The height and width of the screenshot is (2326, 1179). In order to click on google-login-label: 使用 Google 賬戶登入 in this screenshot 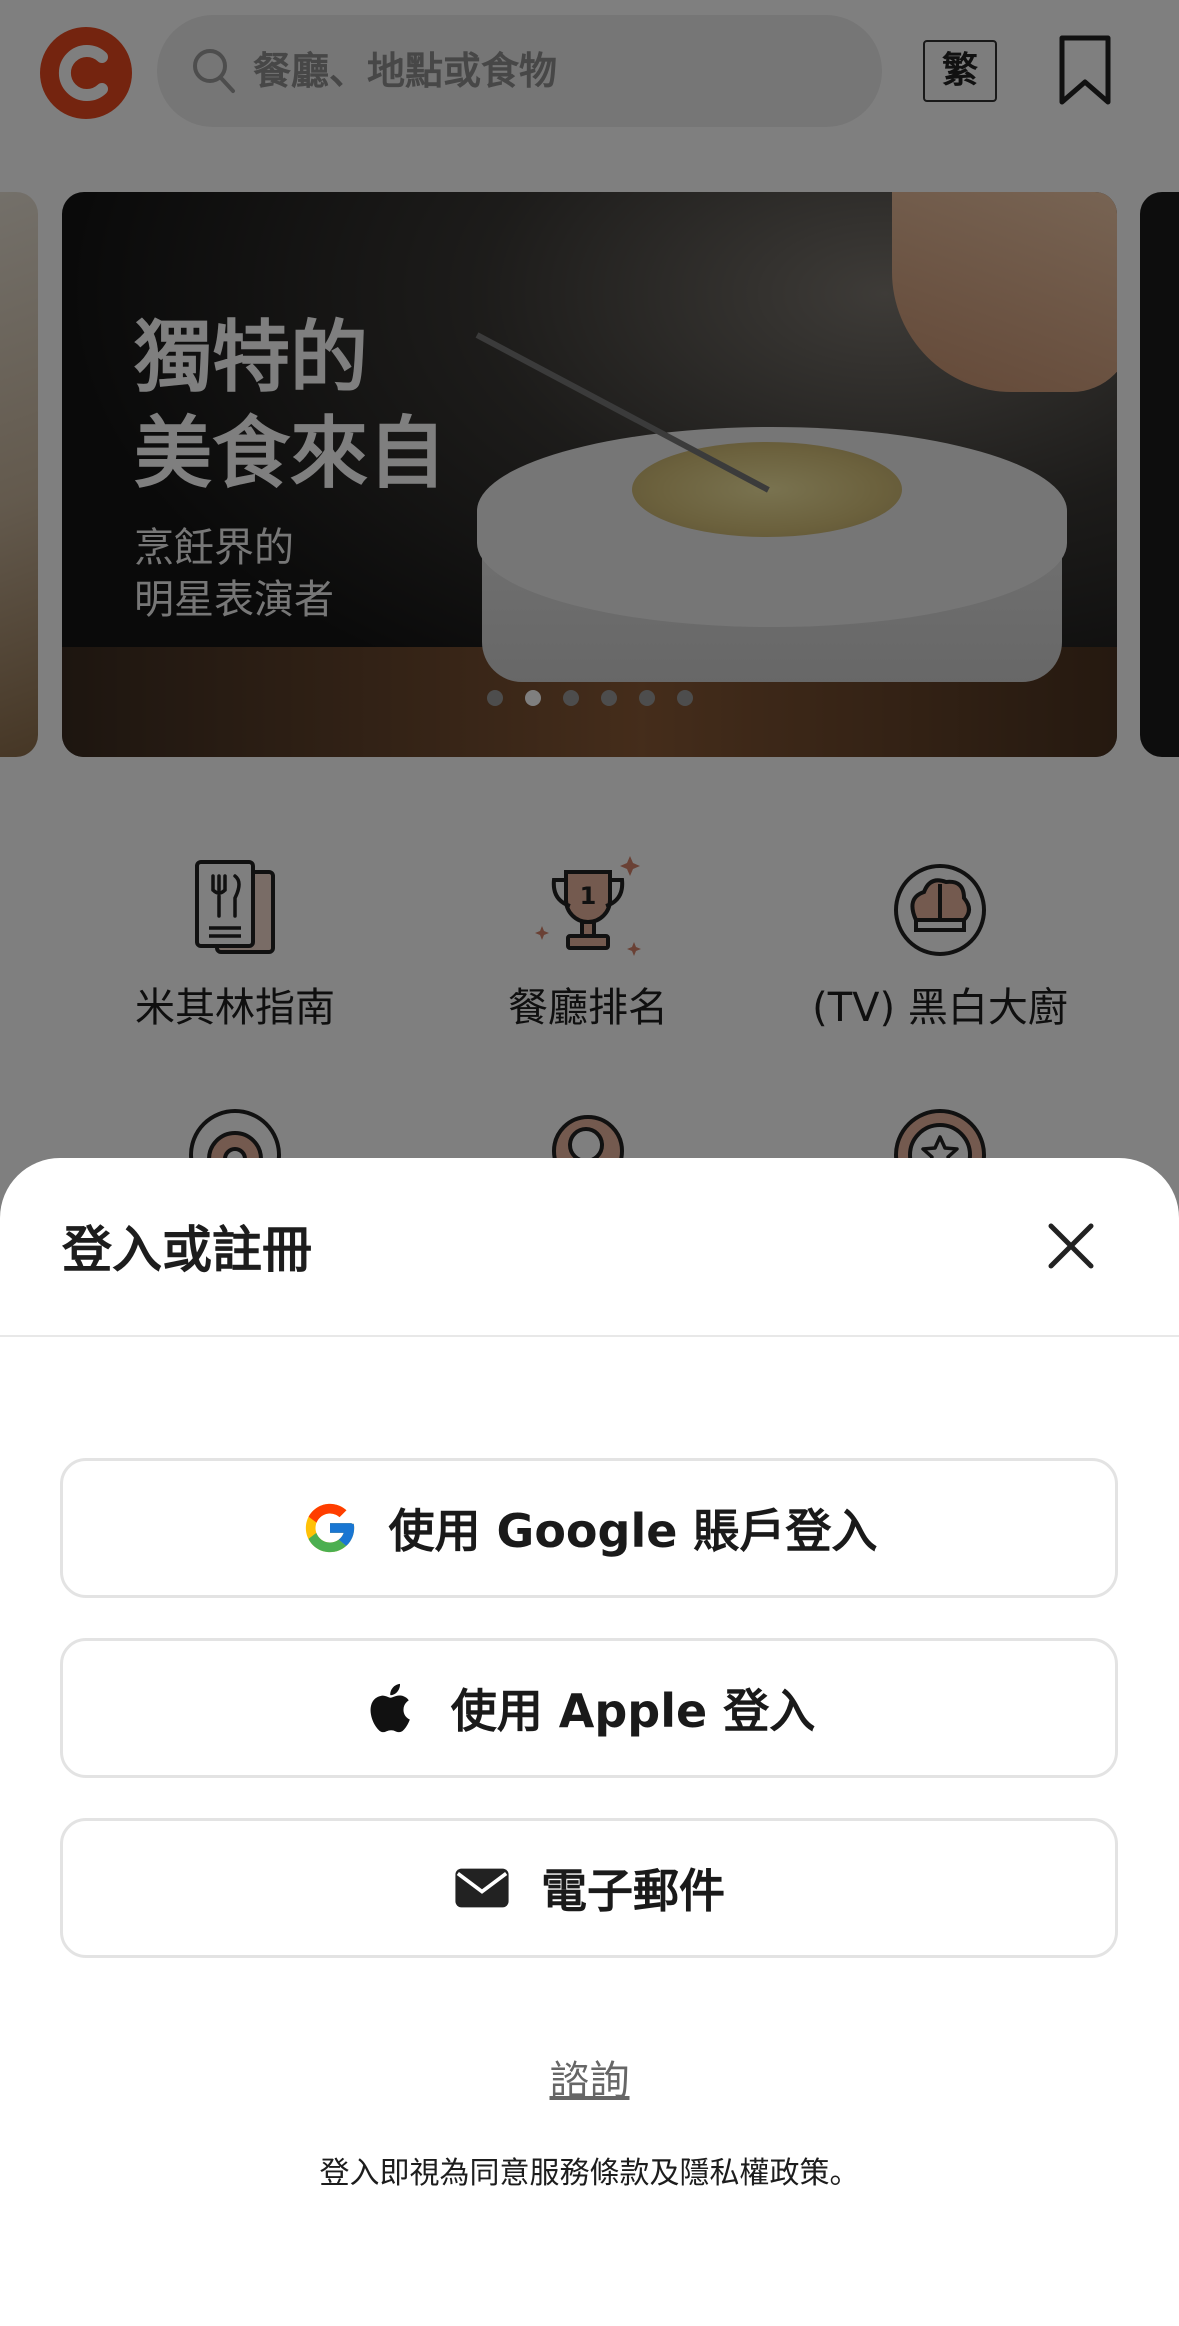, I will do `click(633, 1531)`.